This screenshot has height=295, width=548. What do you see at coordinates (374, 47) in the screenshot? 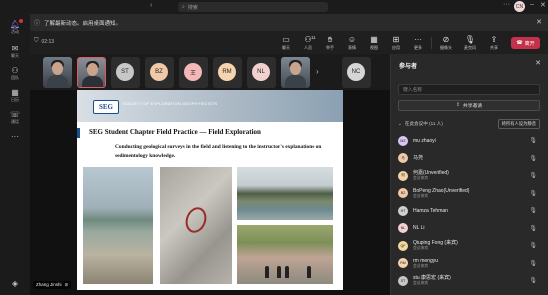
I see `toolbar-label: 视图` at bounding box center [374, 47].